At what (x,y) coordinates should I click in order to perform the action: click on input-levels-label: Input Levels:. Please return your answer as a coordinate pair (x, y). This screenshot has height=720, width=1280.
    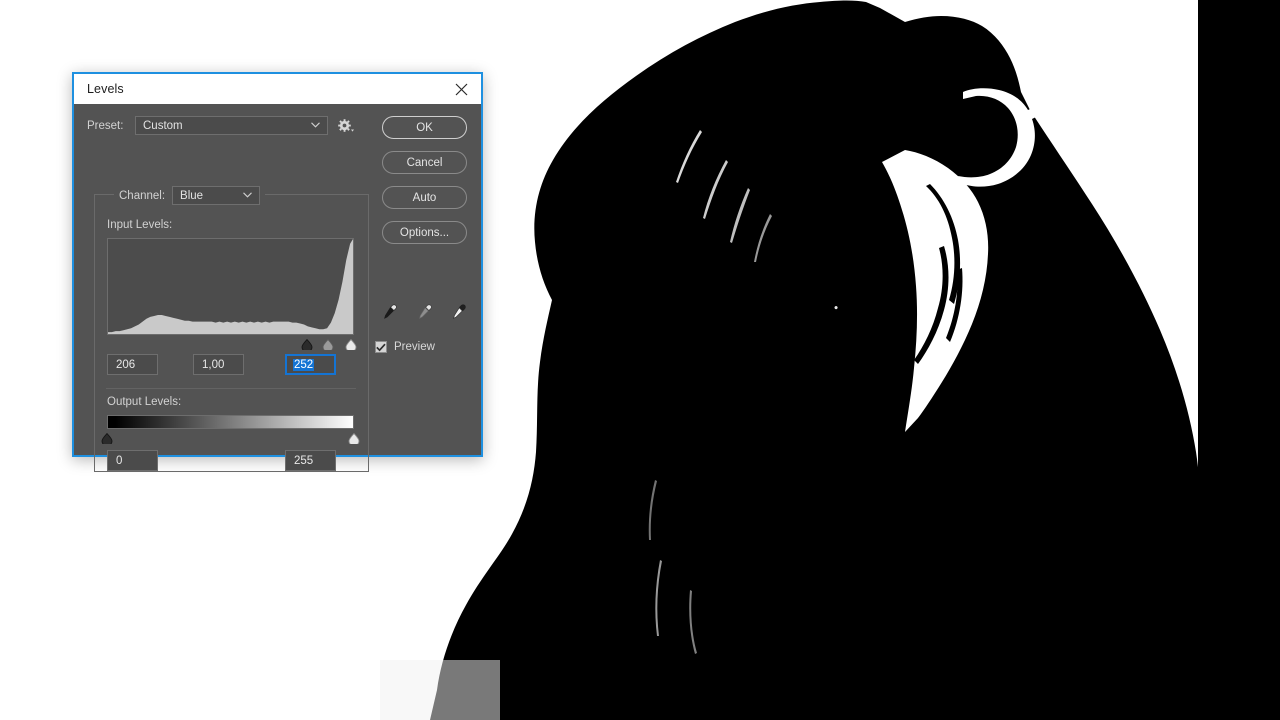
    Looking at the image, I should click on (140, 225).